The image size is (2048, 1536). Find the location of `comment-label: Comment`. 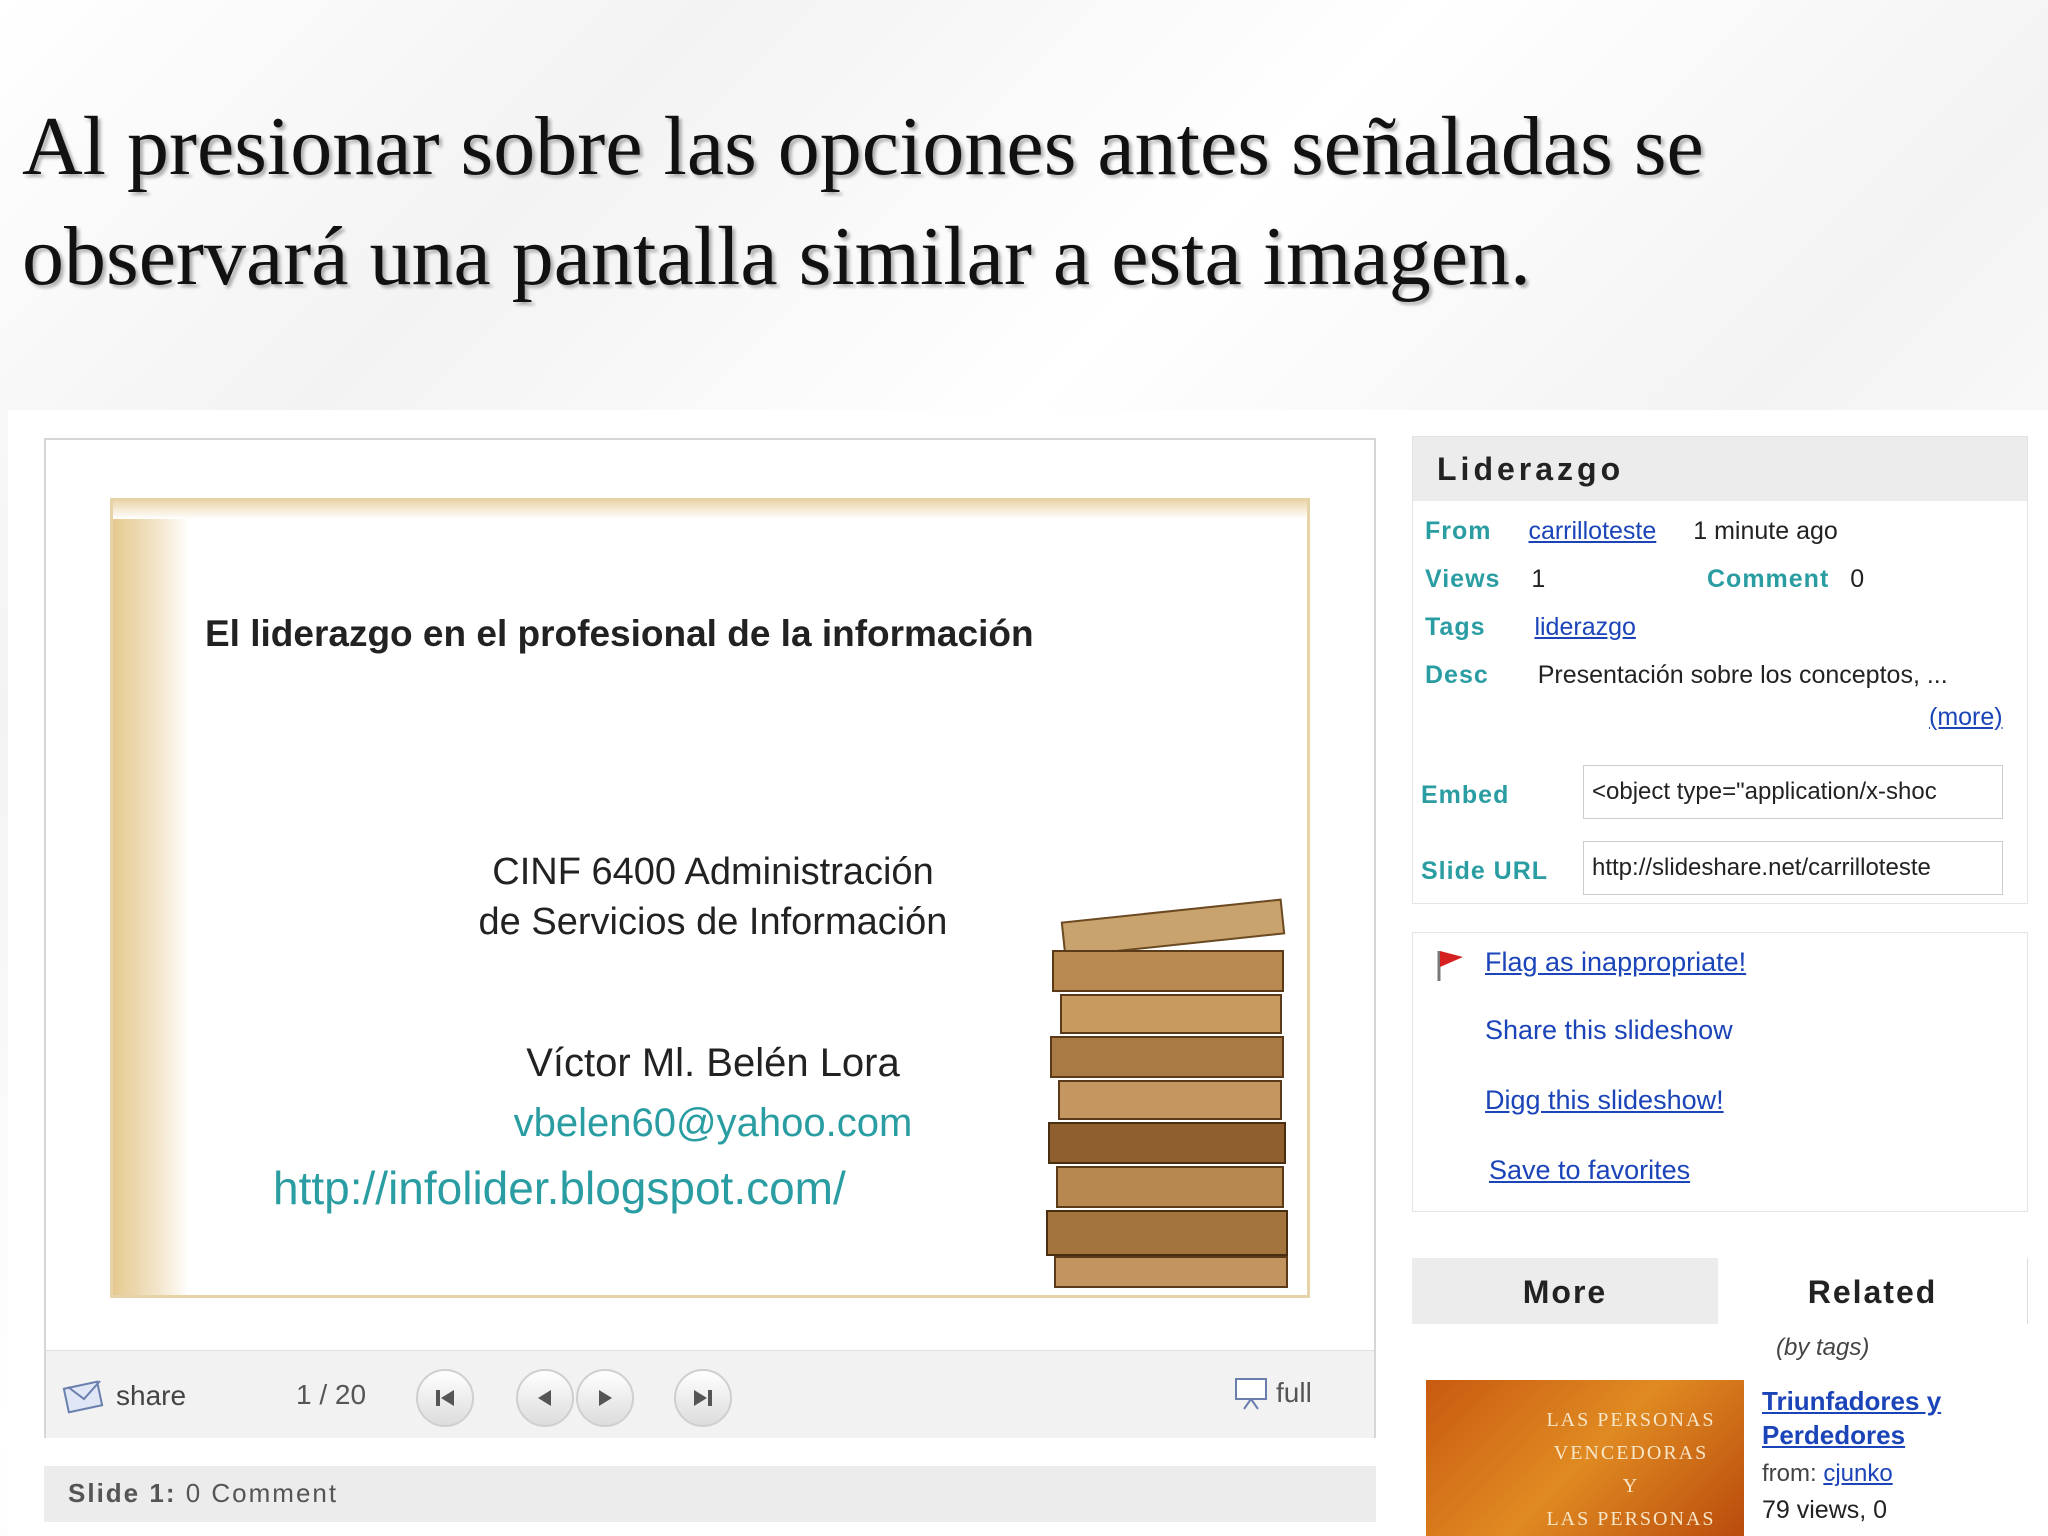

comment-label: Comment is located at coordinates (1768, 579).